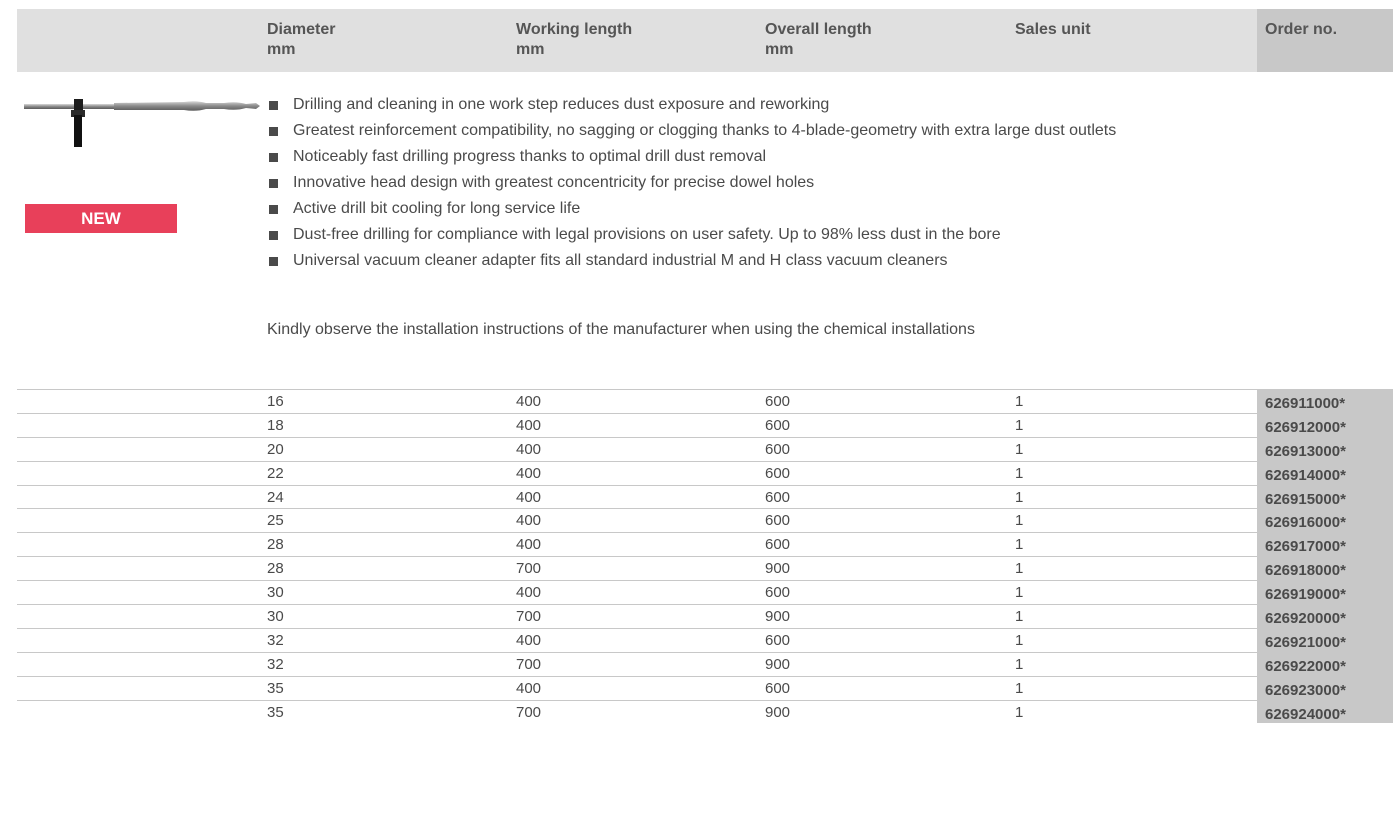 The height and width of the screenshot is (816, 1399). What do you see at coordinates (1305, 403) in the screenshot?
I see `cell-order-no: 626911000*` at bounding box center [1305, 403].